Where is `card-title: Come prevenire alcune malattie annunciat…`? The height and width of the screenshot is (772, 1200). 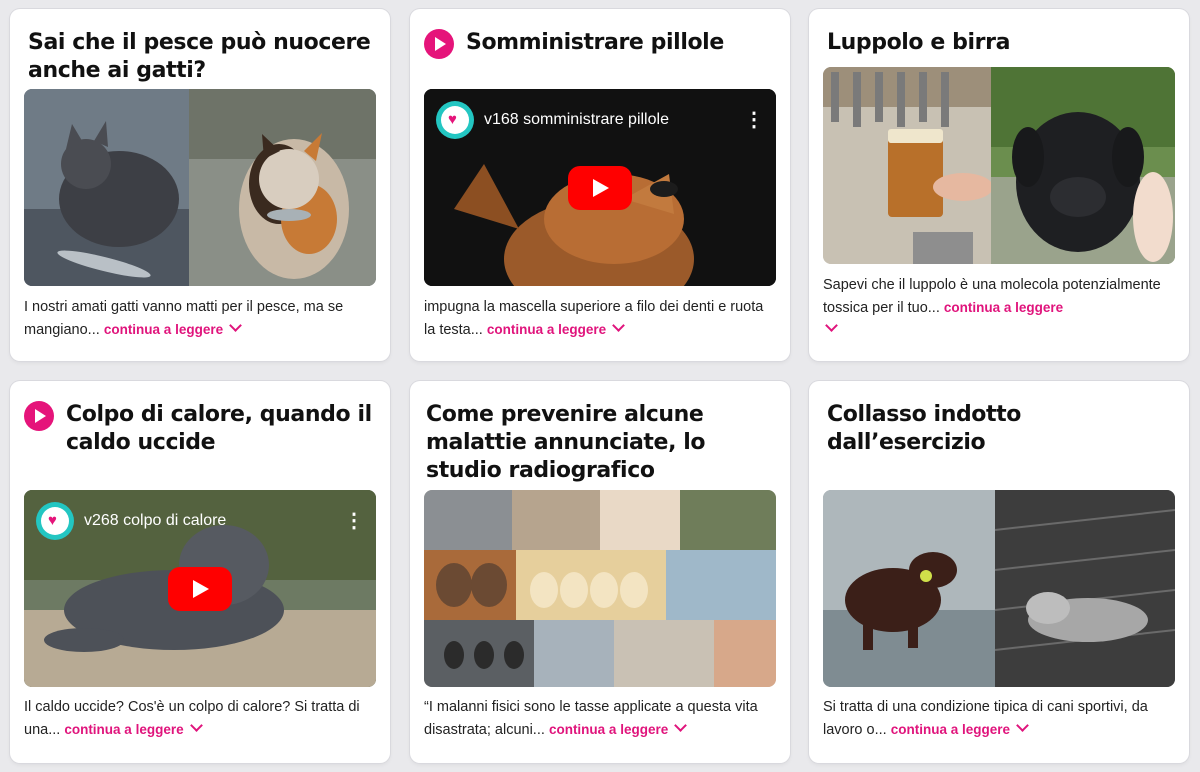 card-title: Come prevenire alcune malattie annunciat… is located at coordinates (600, 443).